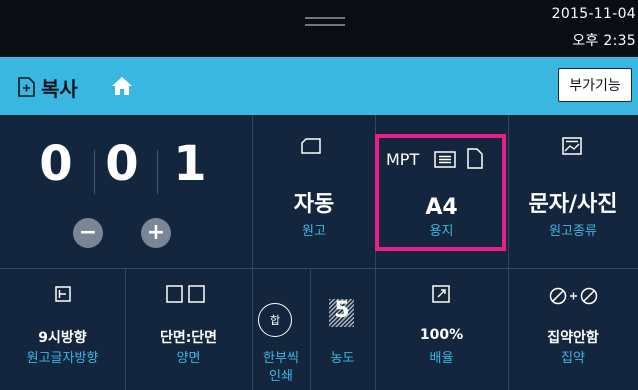  I want to click on zoom-label: 배율, so click(441, 358).